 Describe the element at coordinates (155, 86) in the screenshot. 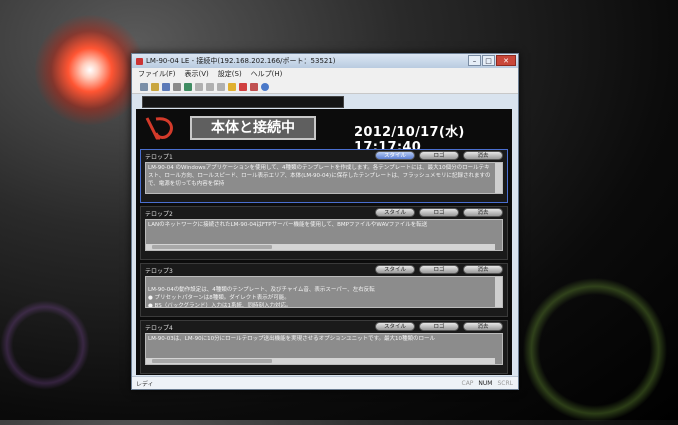

I see `open-icon` at that location.